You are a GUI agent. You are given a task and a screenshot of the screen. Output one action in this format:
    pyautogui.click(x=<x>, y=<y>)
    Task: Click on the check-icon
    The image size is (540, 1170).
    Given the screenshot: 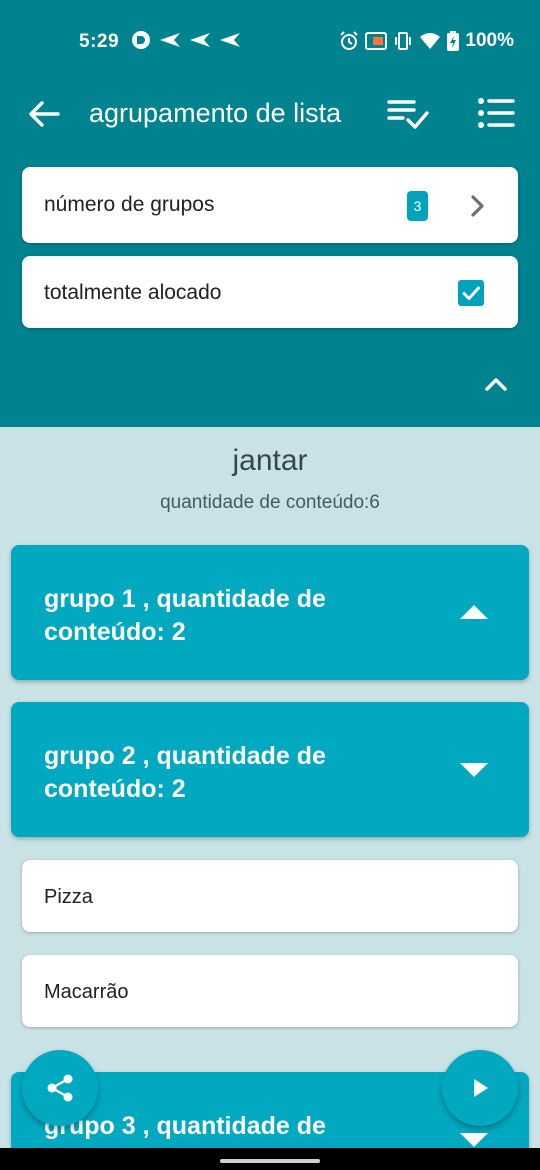 What is the action you would take?
    pyautogui.click(x=471, y=293)
    